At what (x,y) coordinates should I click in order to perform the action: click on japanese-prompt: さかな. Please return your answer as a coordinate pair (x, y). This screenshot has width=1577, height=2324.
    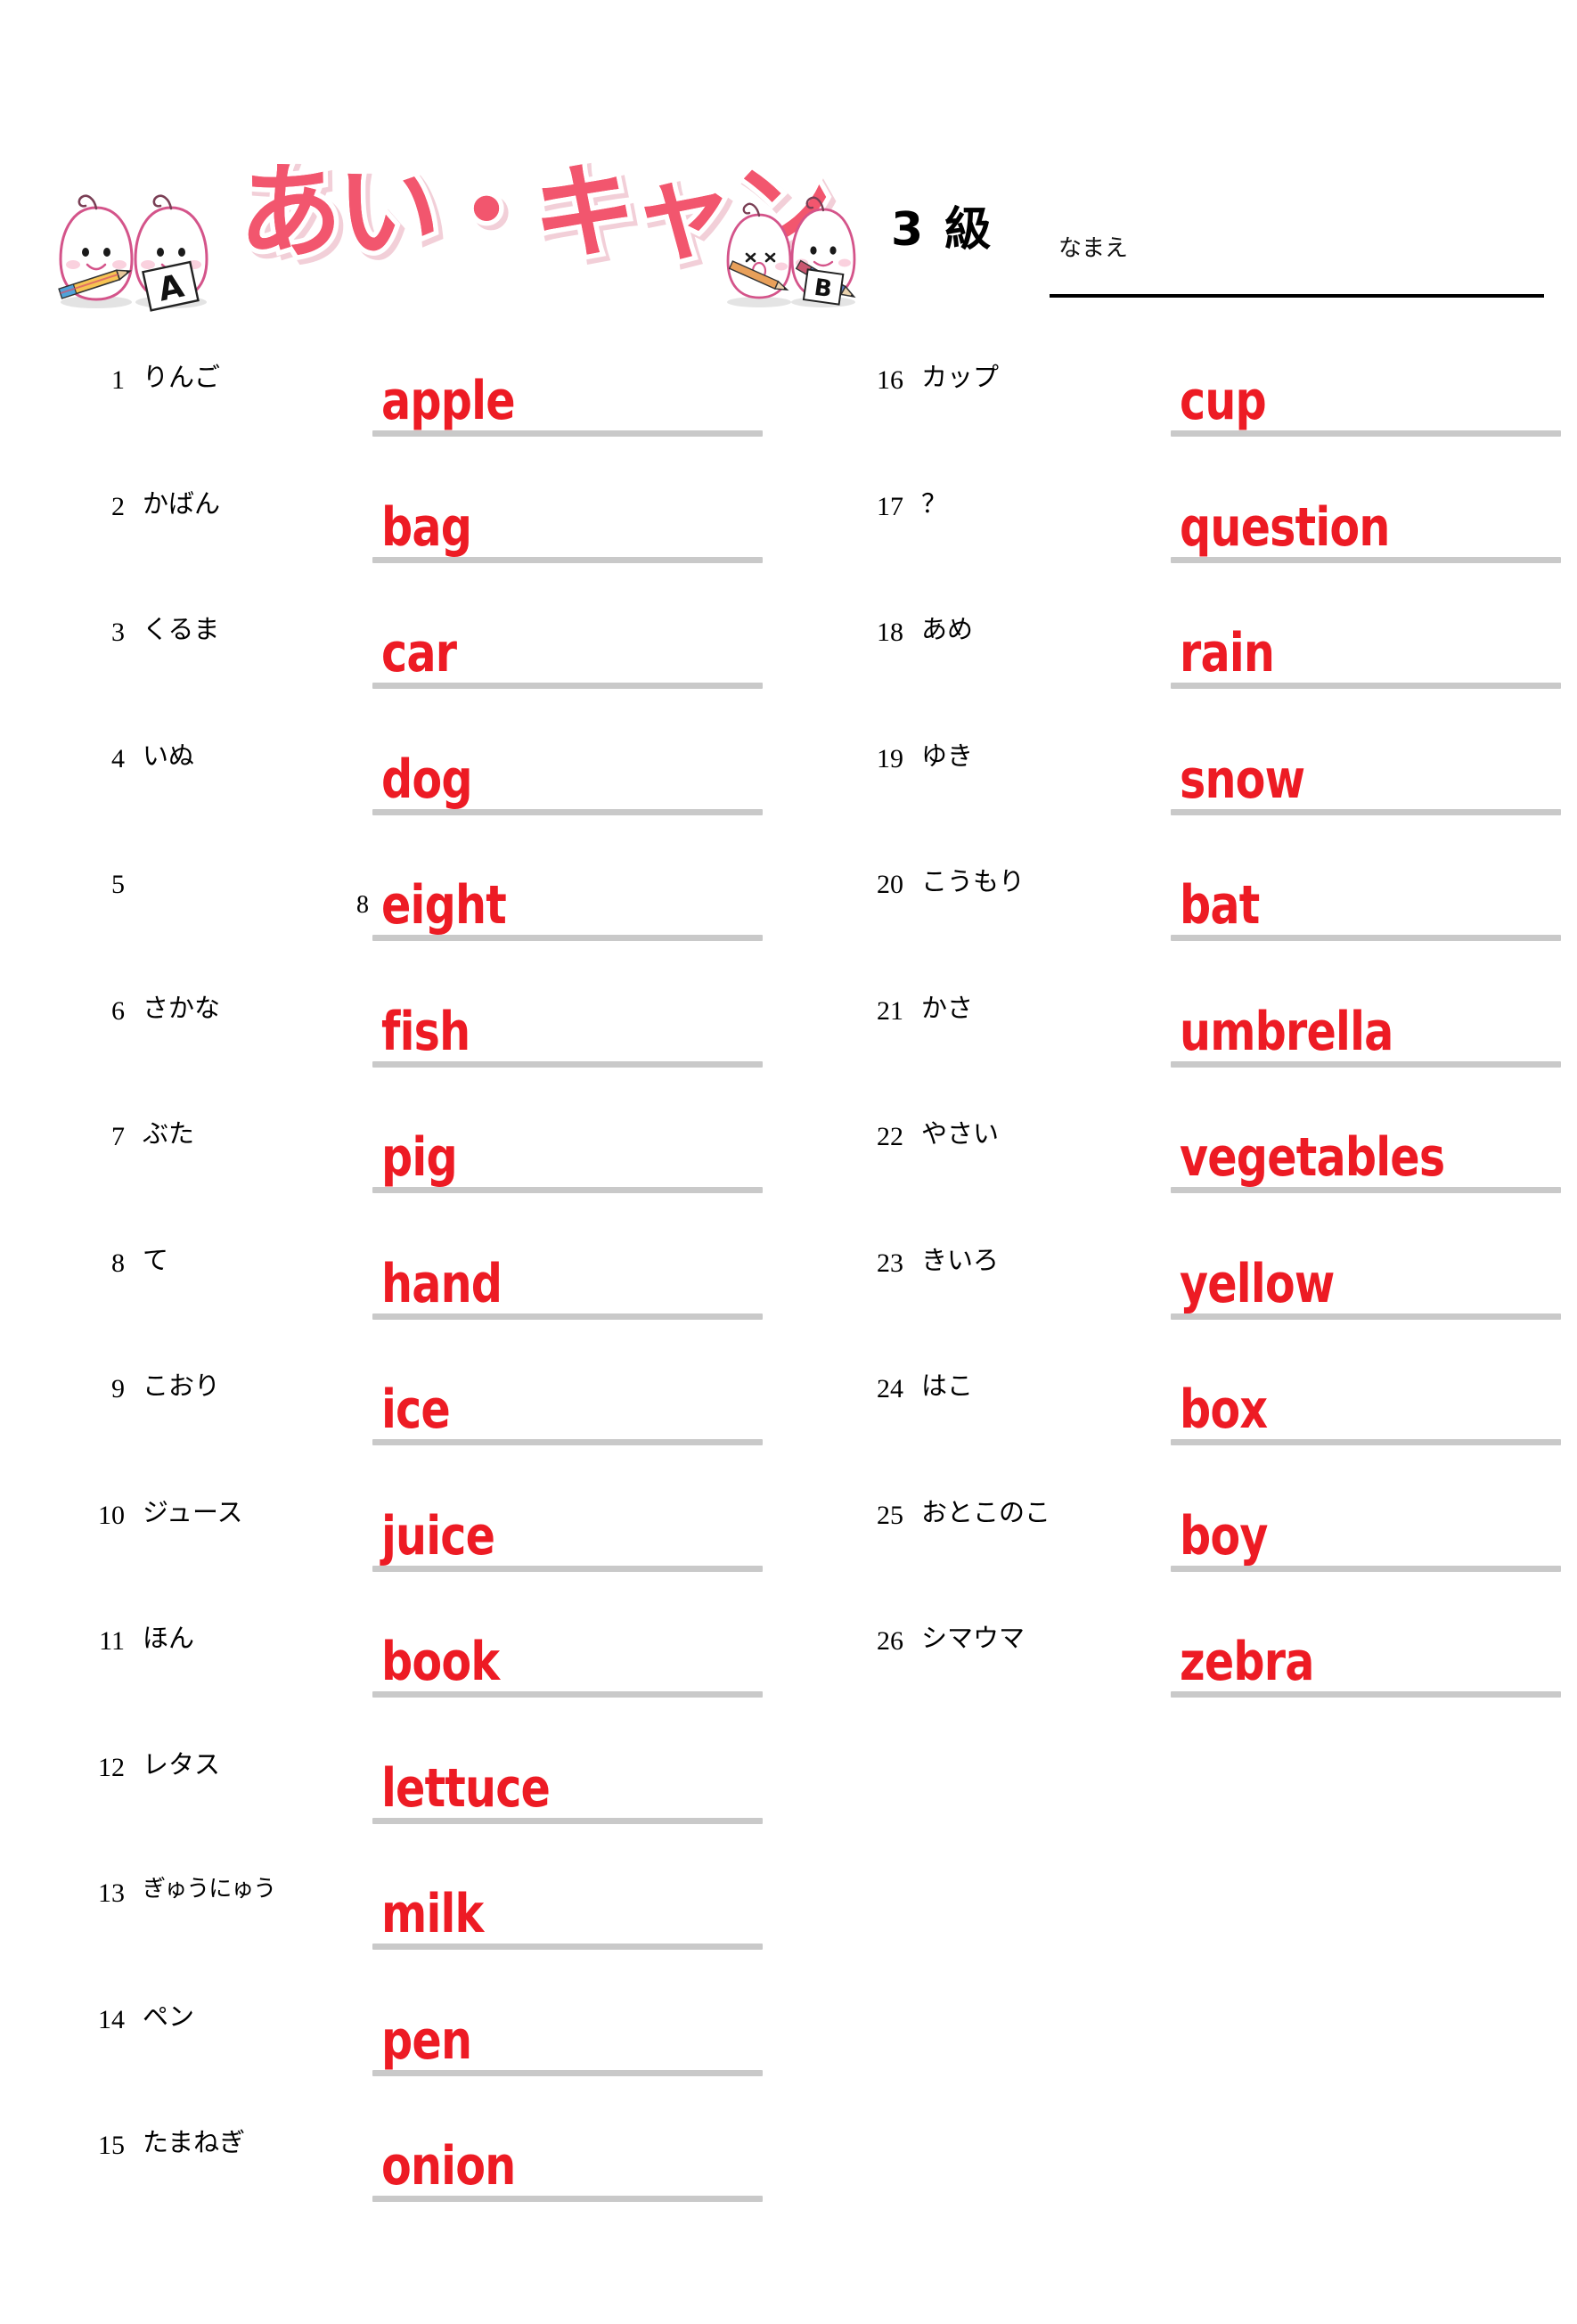
    Looking at the image, I should click on (182, 1008).